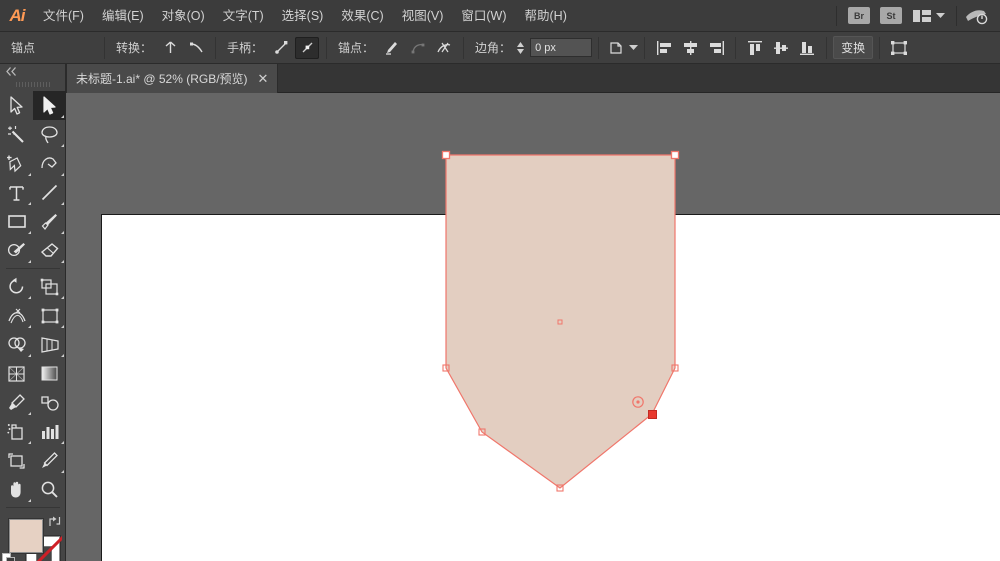 This screenshot has width=1000, height=561. Describe the element at coordinates (899, 48) in the screenshot. I see `envelope-distort-button` at that location.